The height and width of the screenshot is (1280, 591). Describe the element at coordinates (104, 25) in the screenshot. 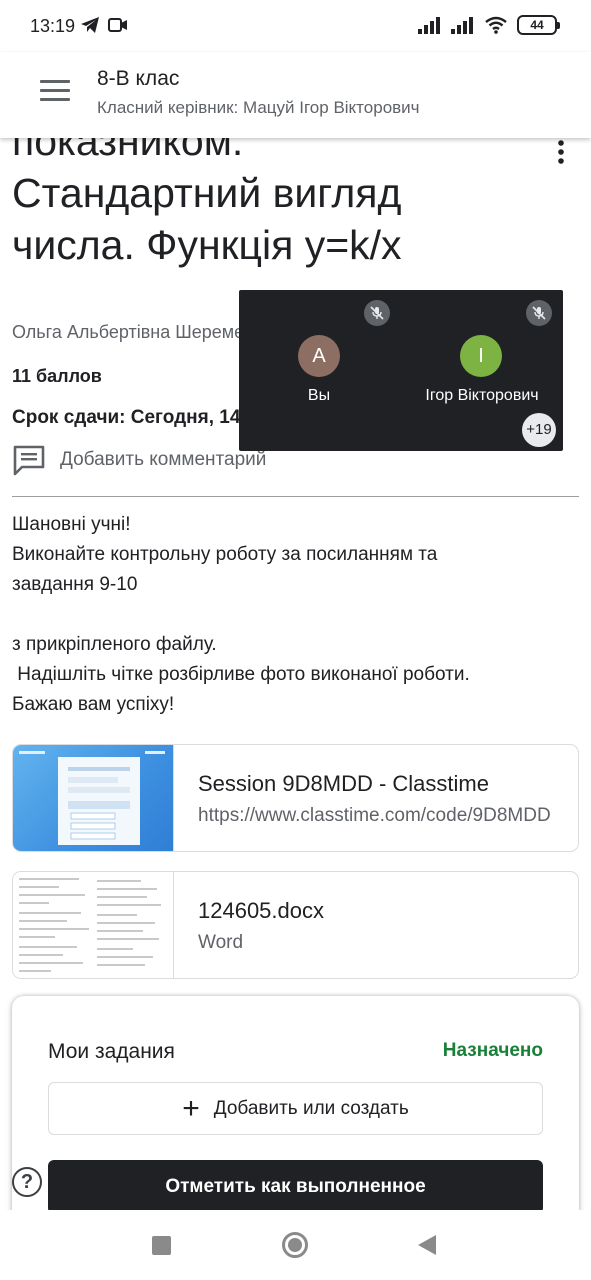

I see `status-notification-icons` at that location.